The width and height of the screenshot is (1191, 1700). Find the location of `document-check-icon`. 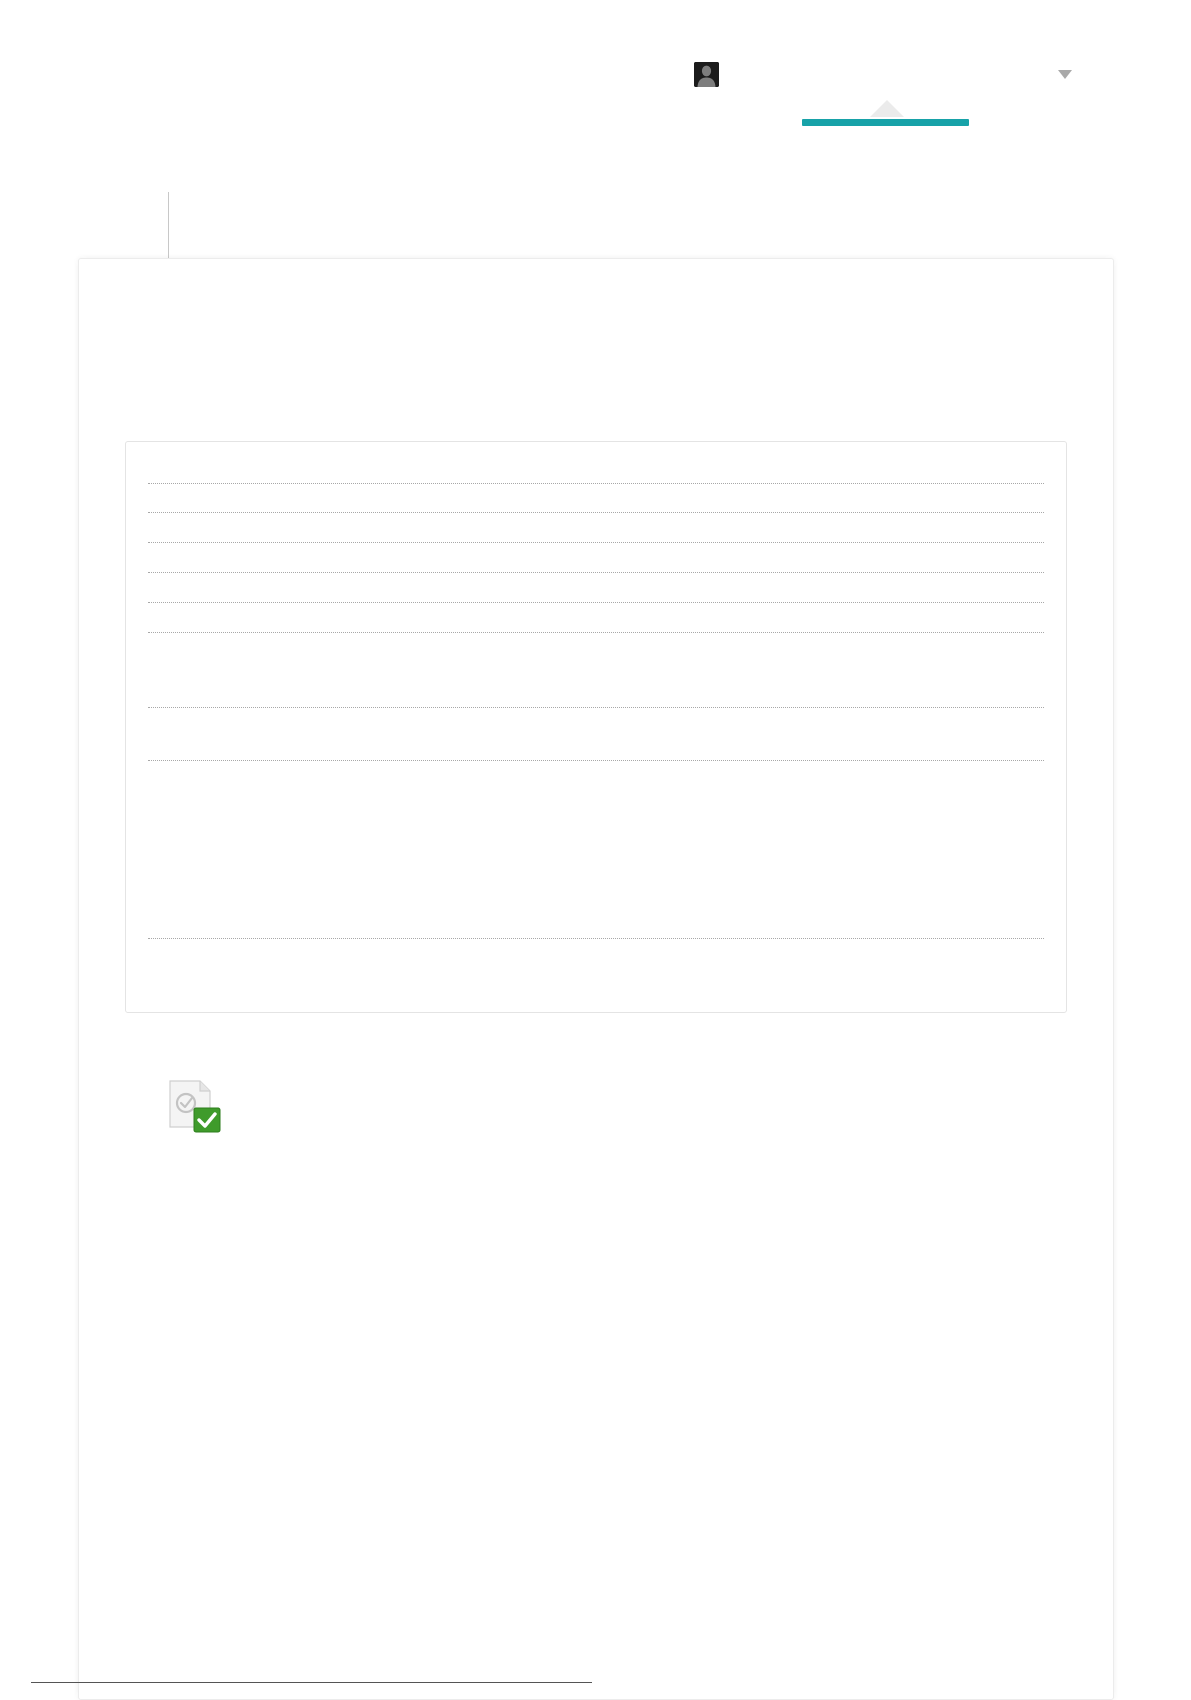

document-check-icon is located at coordinates (195, 1107).